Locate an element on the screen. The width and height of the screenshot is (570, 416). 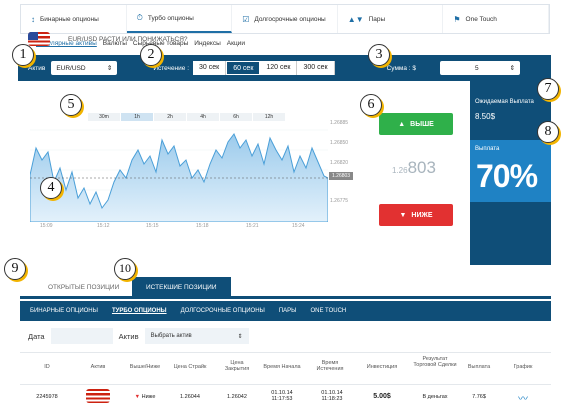
col-strike: Цена Страйк is located at coordinates (190, 367).